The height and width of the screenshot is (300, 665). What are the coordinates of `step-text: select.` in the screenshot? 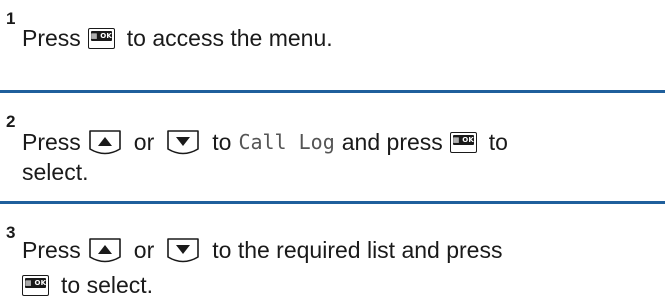 It's located at (55, 172).